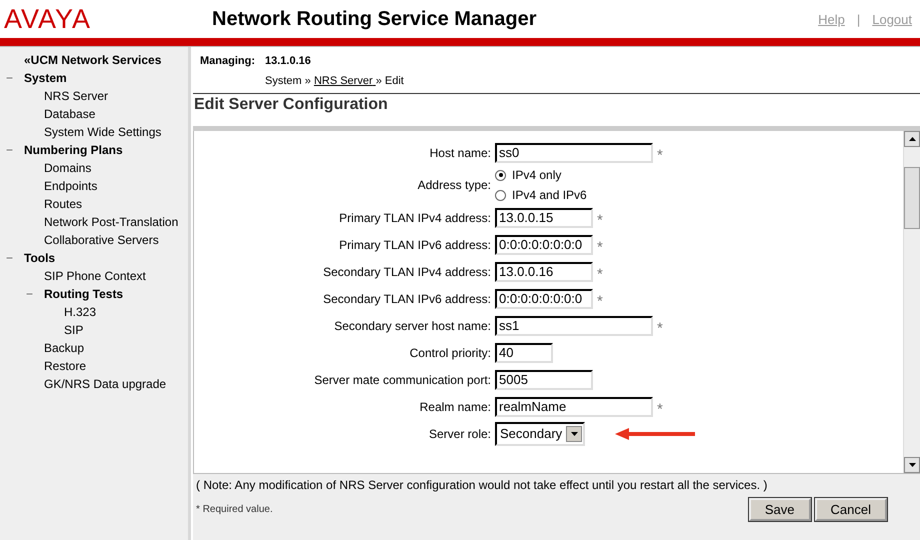 This screenshot has width=920, height=540. What do you see at coordinates (105, 384) in the screenshot?
I see `sidebar-item: GK/NRS Data upgrade` at bounding box center [105, 384].